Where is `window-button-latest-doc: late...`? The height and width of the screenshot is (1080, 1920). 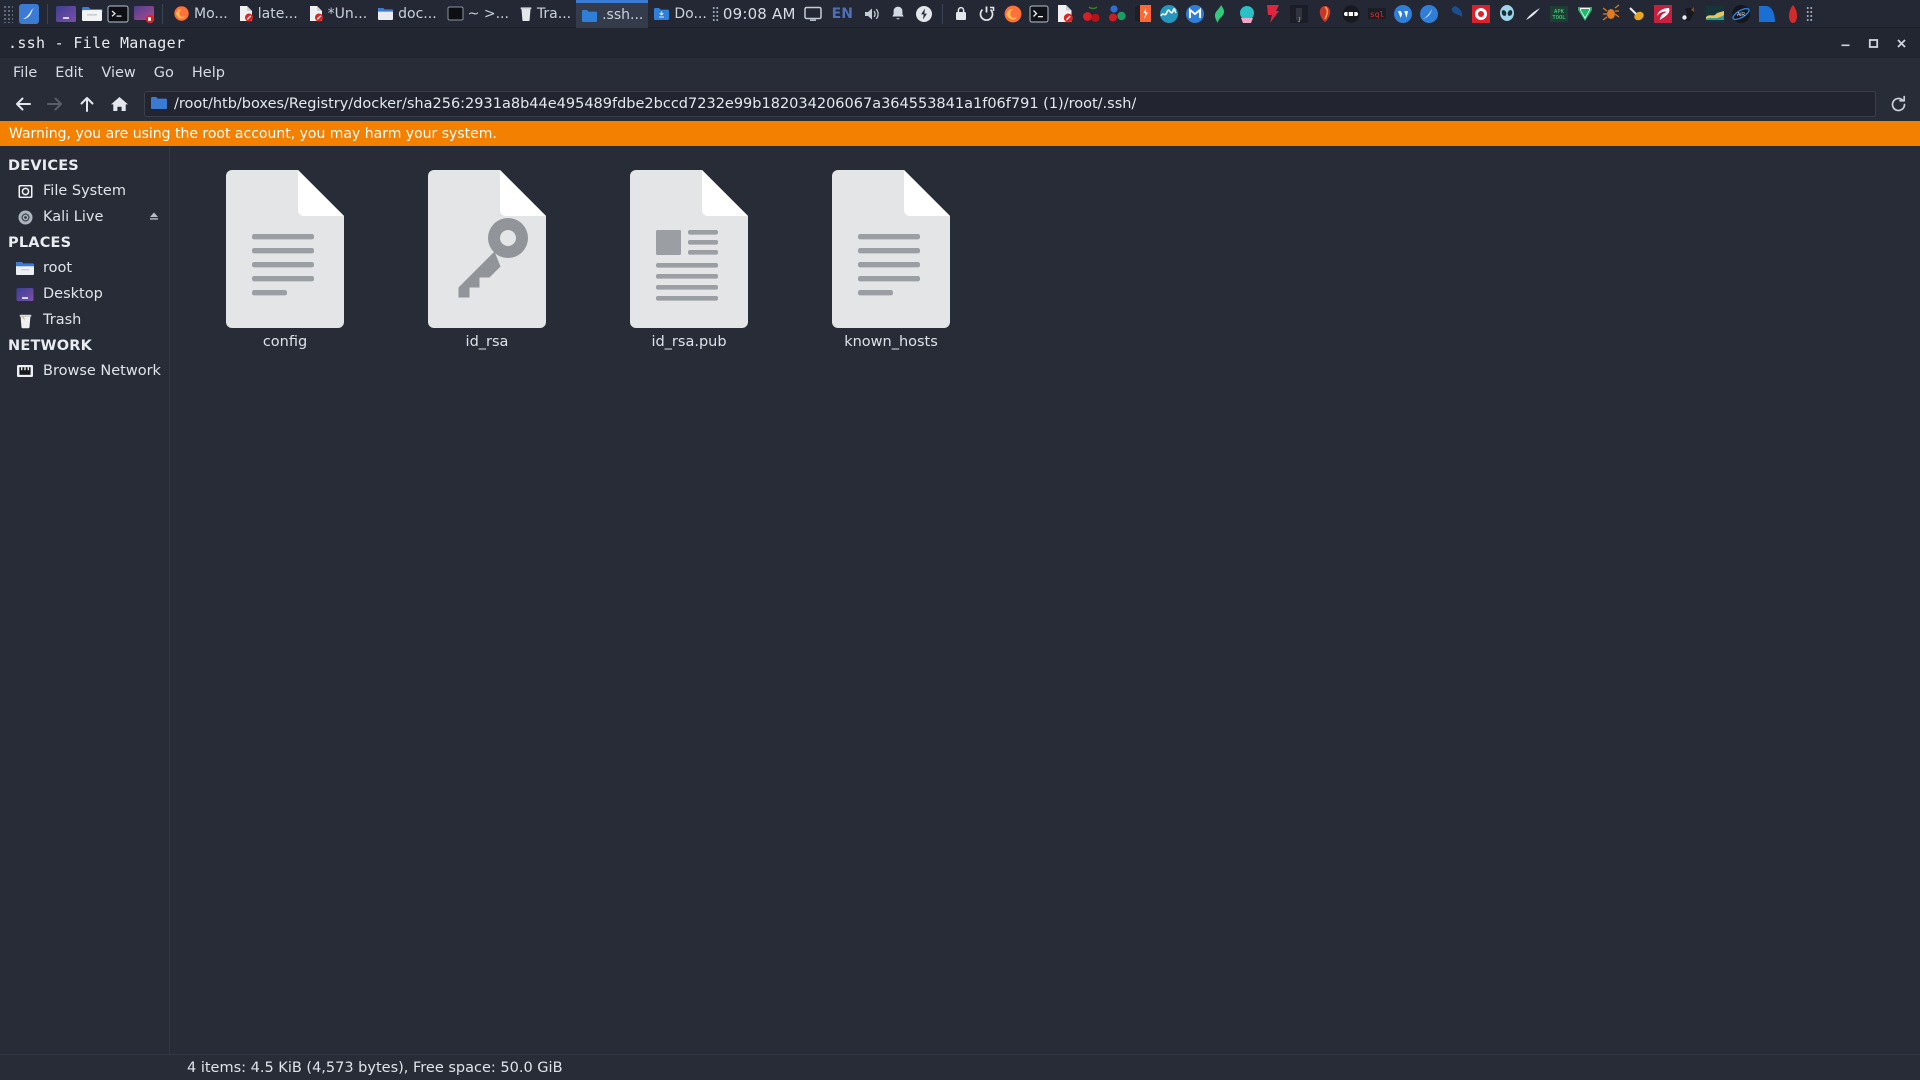
window-button-latest-doc: late... is located at coordinates (268, 14).